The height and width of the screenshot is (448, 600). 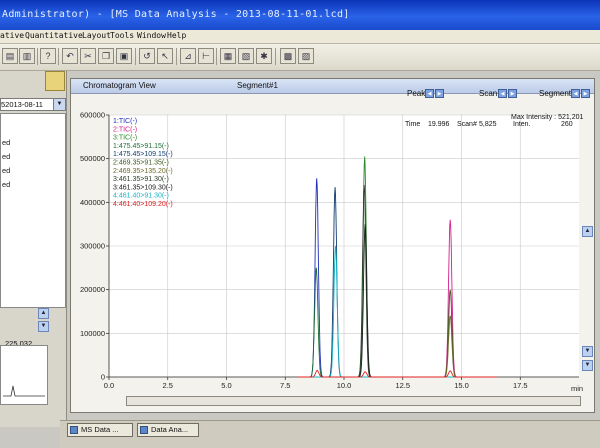 I want to click on chart-vertical-scrollbar: ▲ ▼ ▼, so click(x=588, y=301).